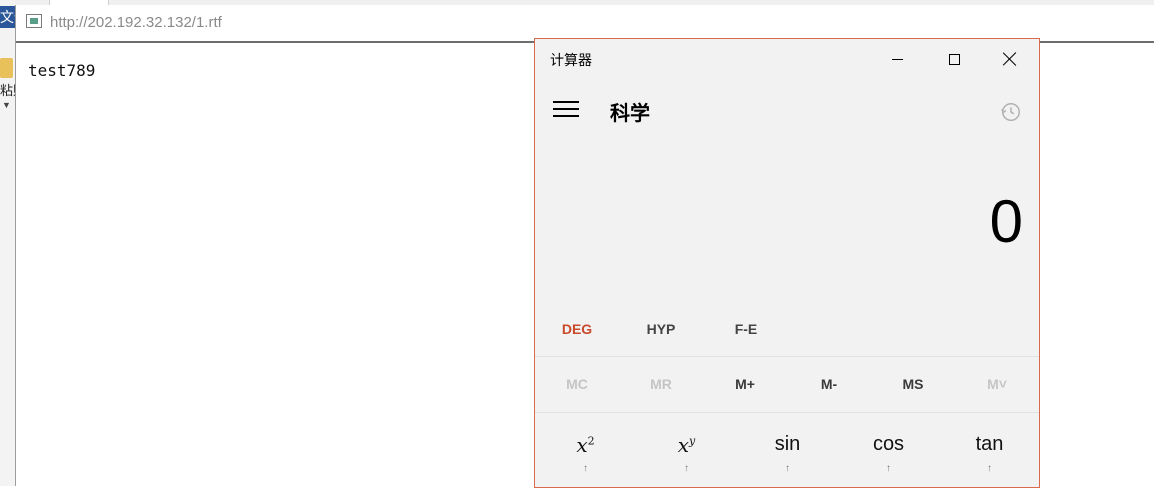 This screenshot has height=488, width=1154. I want to click on power-button: xy ↑, so click(686, 453).